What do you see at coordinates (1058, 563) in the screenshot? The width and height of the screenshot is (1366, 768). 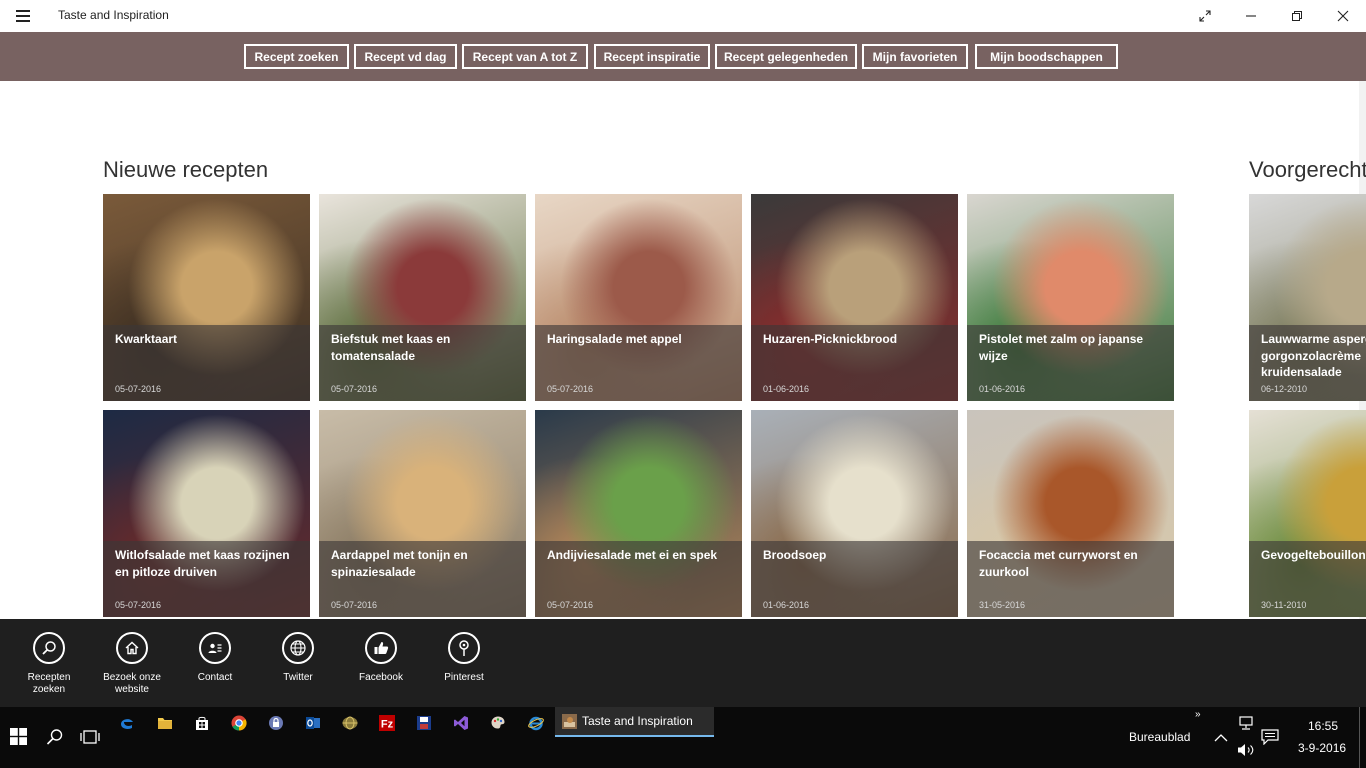 I see `recipe-title: Focaccia met curryworst en zuurkool` at bounding box center [1058, 563].